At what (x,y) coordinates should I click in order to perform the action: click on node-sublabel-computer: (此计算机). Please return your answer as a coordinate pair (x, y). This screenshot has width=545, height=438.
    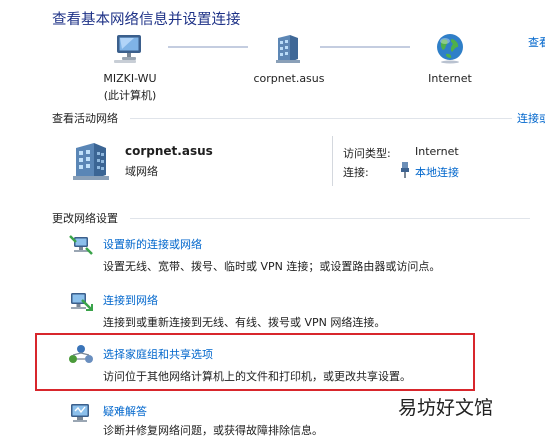
    Looking at the image, I should click on (130, 95).